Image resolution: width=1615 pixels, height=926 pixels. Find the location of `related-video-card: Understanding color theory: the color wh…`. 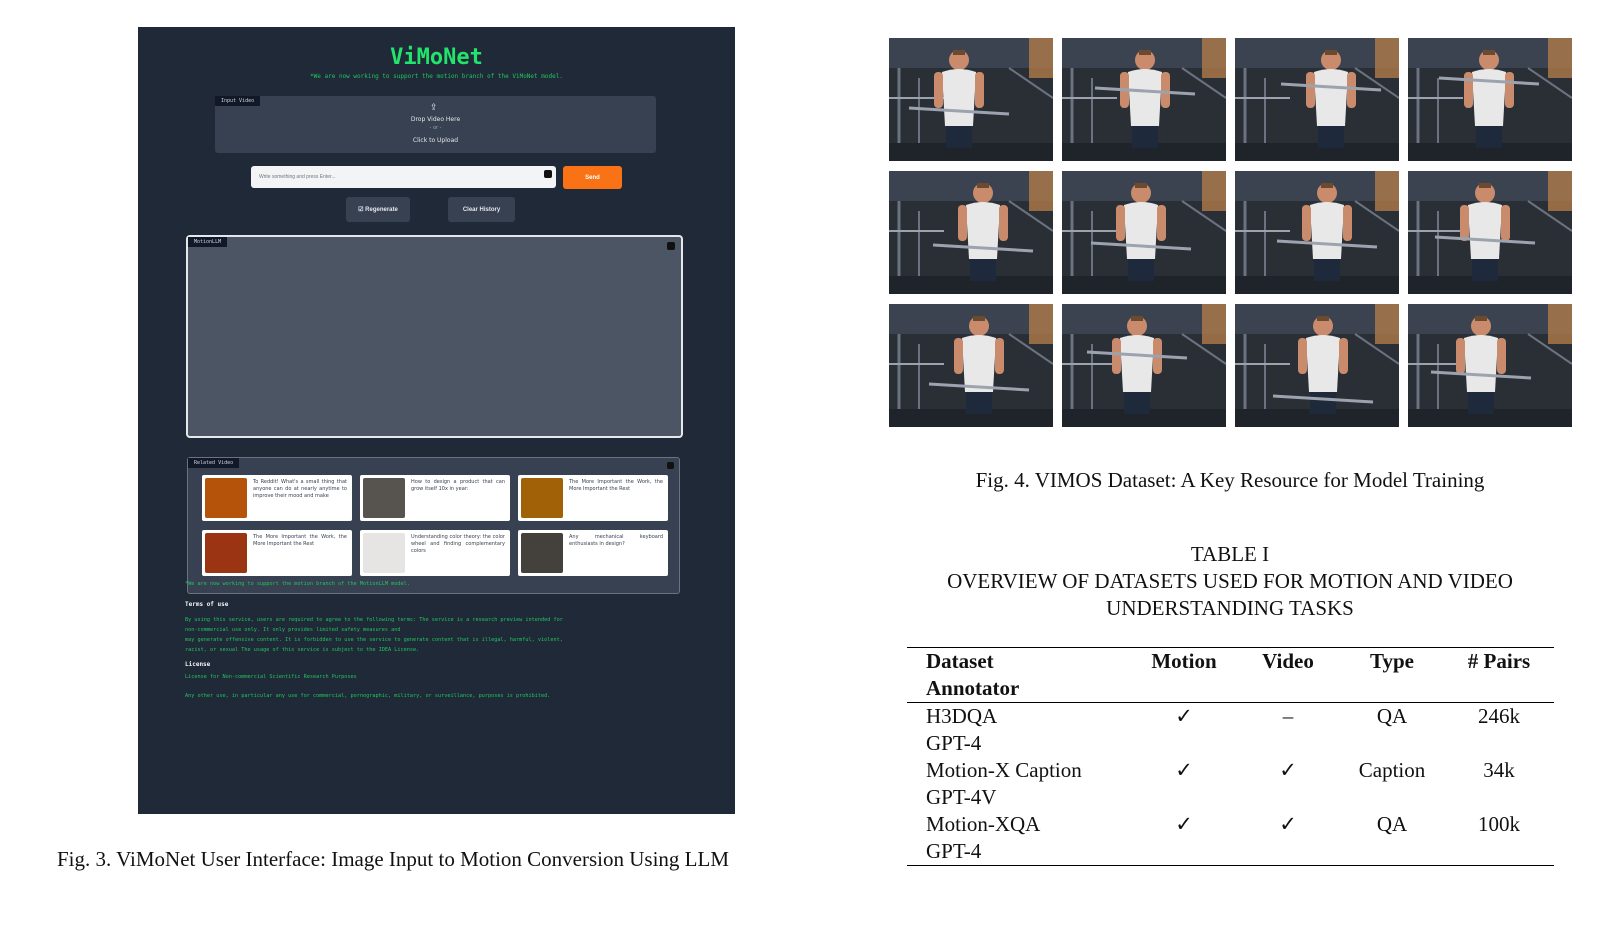

related-video-card: Understanding color theory: the color wh… is located at coordinates (435, 553).